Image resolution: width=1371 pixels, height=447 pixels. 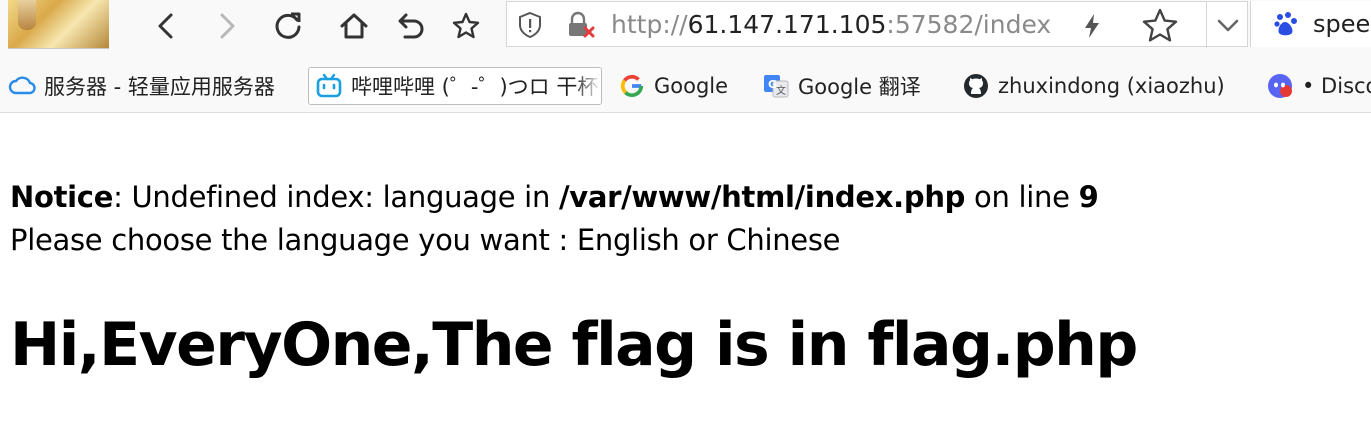 I want to click on google-icon, so click(x=632, y=86).